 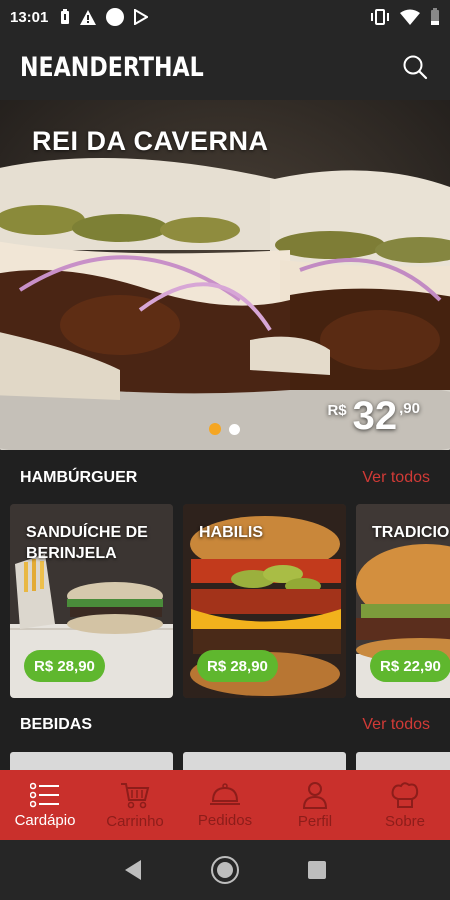 I want to click on product-name: HABILIS, so click(x=231, y=532).